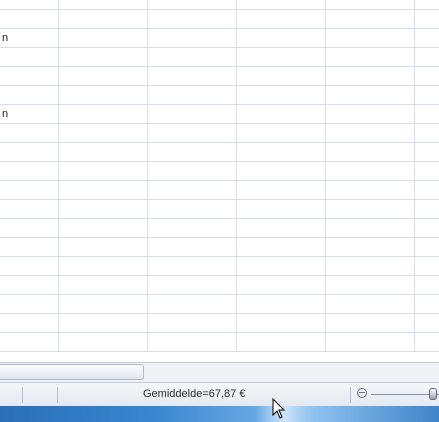  What do you see at coordinates (194, 394) in the screenshot?
I see `status-average: Gemiddelde=67,87 €` at bounding box center [194, 394].